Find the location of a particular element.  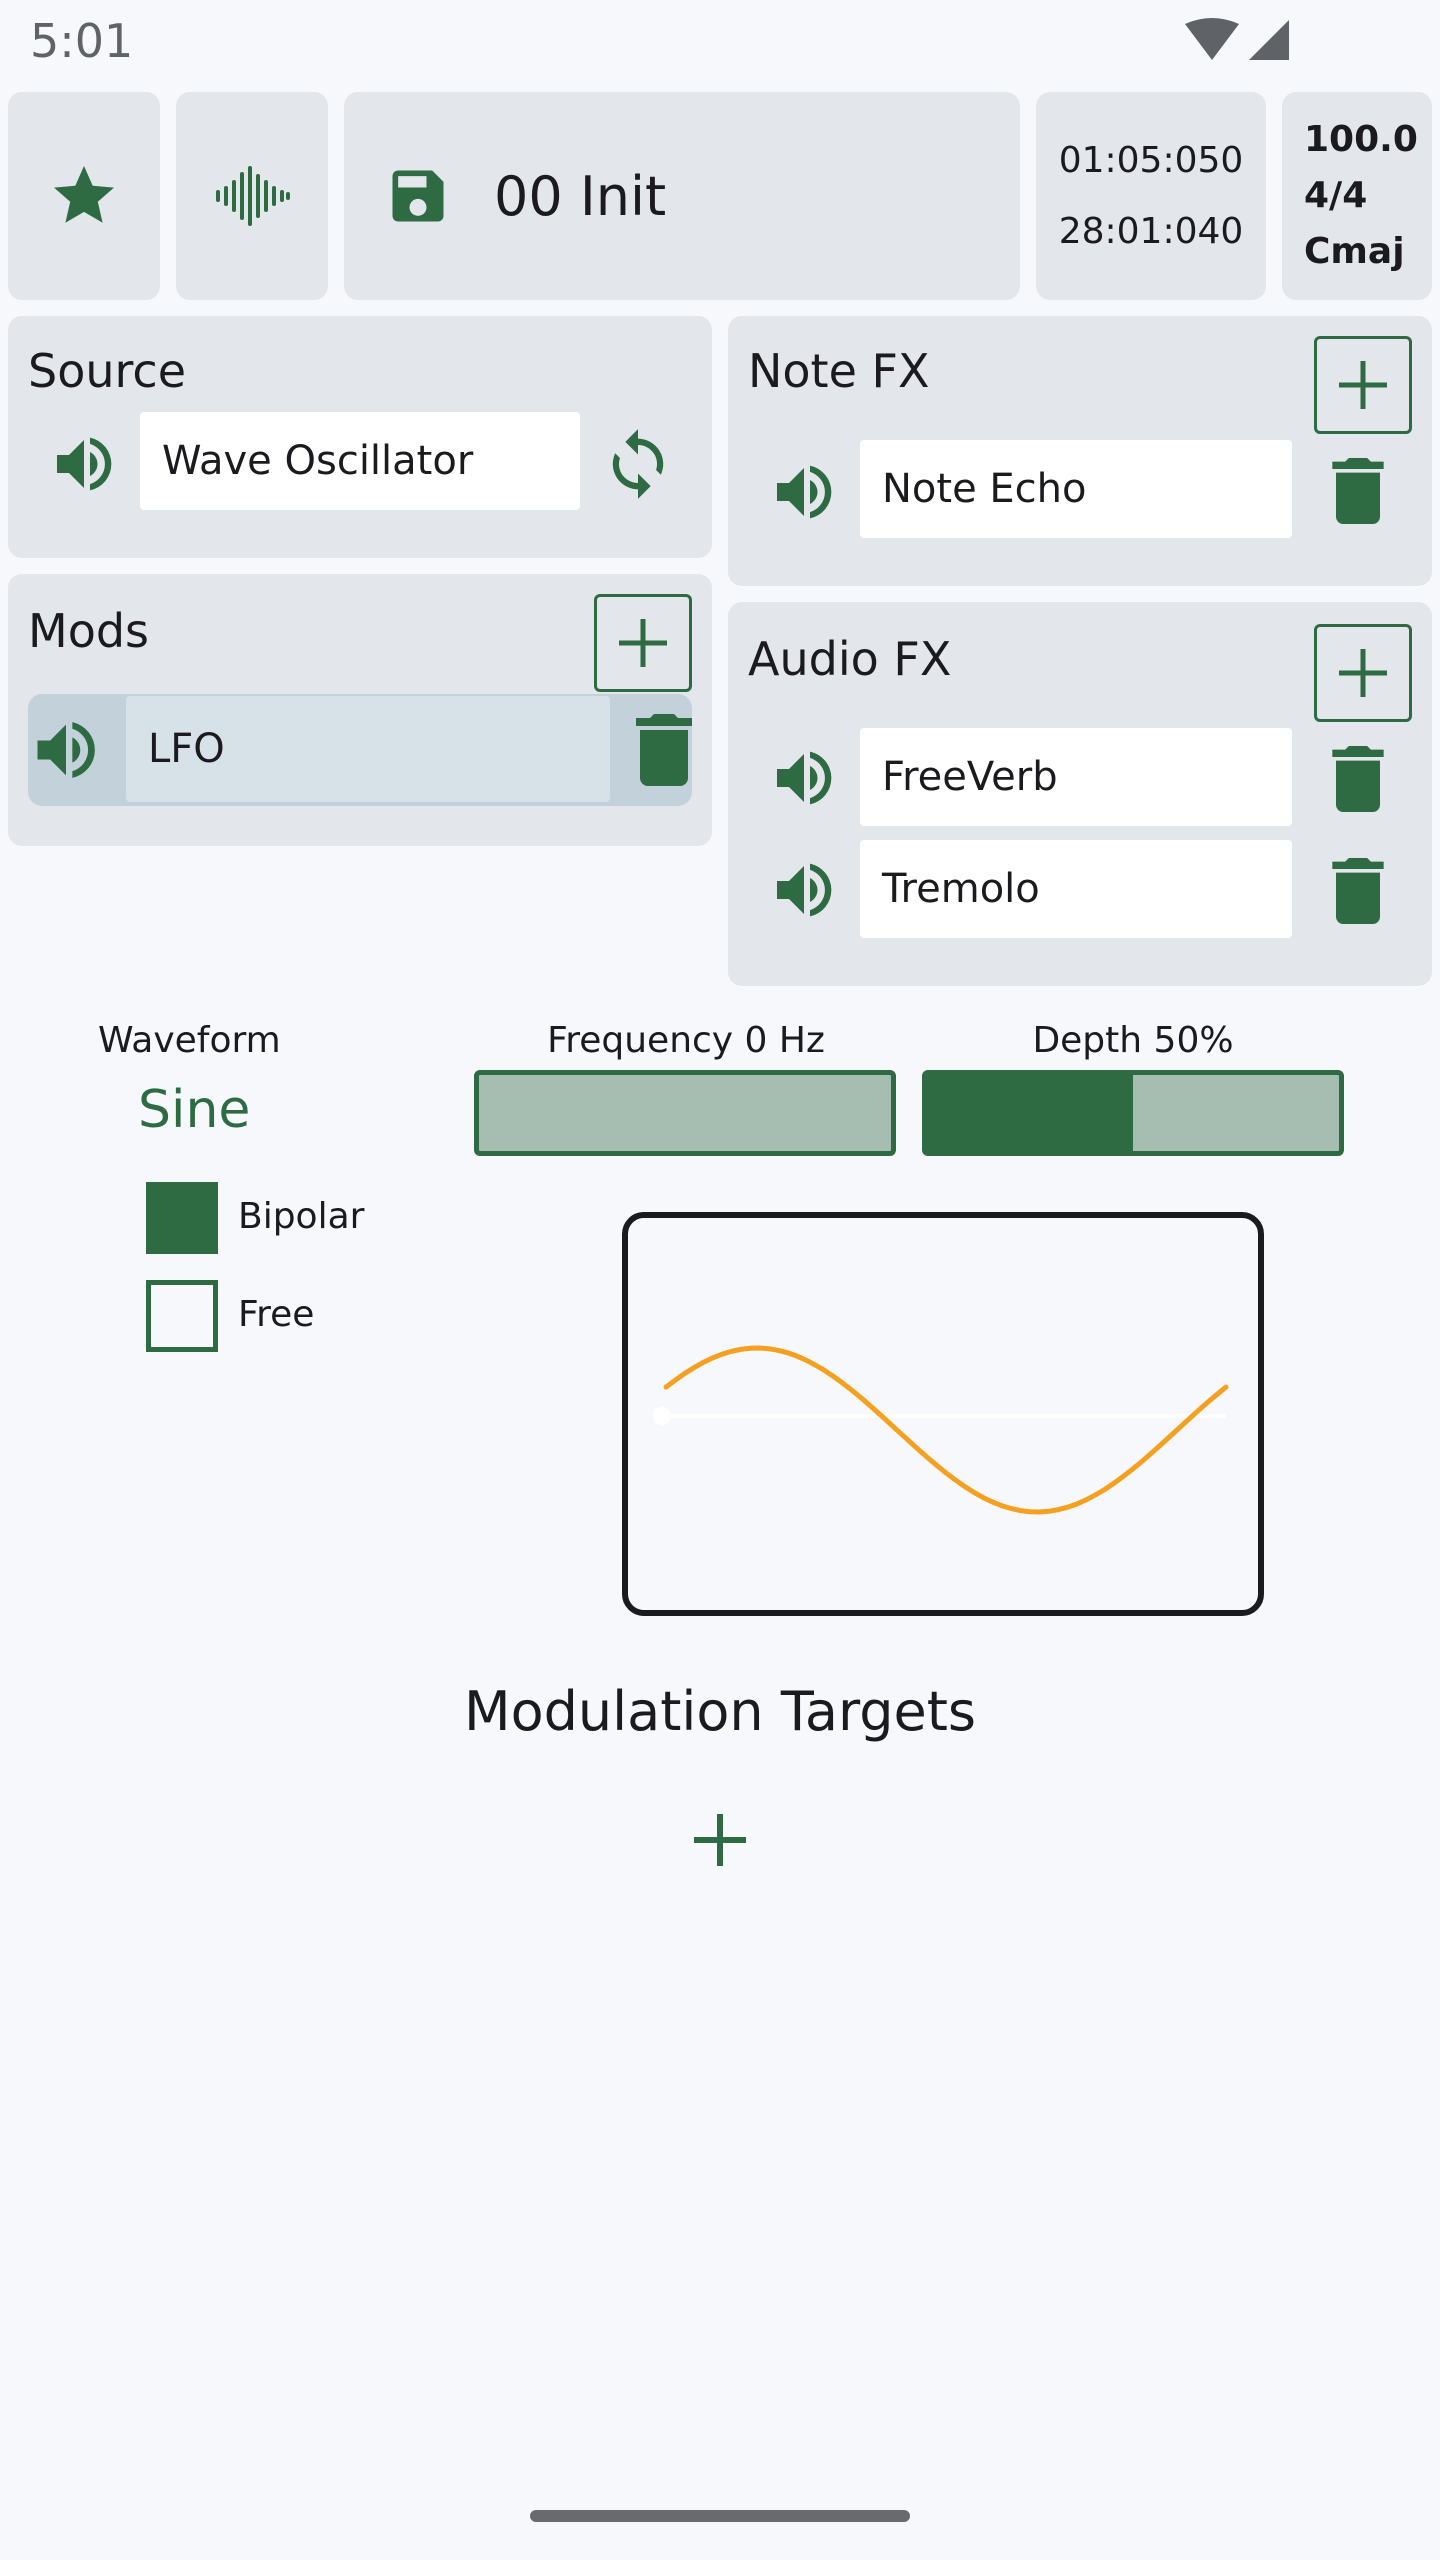

free-label: Free is located at coordinates (276, 1314).